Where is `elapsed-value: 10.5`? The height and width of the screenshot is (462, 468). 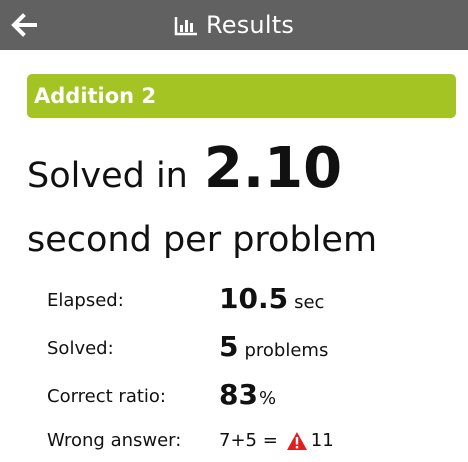
elapsed-value: 10.5 is located at coordinates (254, 298).